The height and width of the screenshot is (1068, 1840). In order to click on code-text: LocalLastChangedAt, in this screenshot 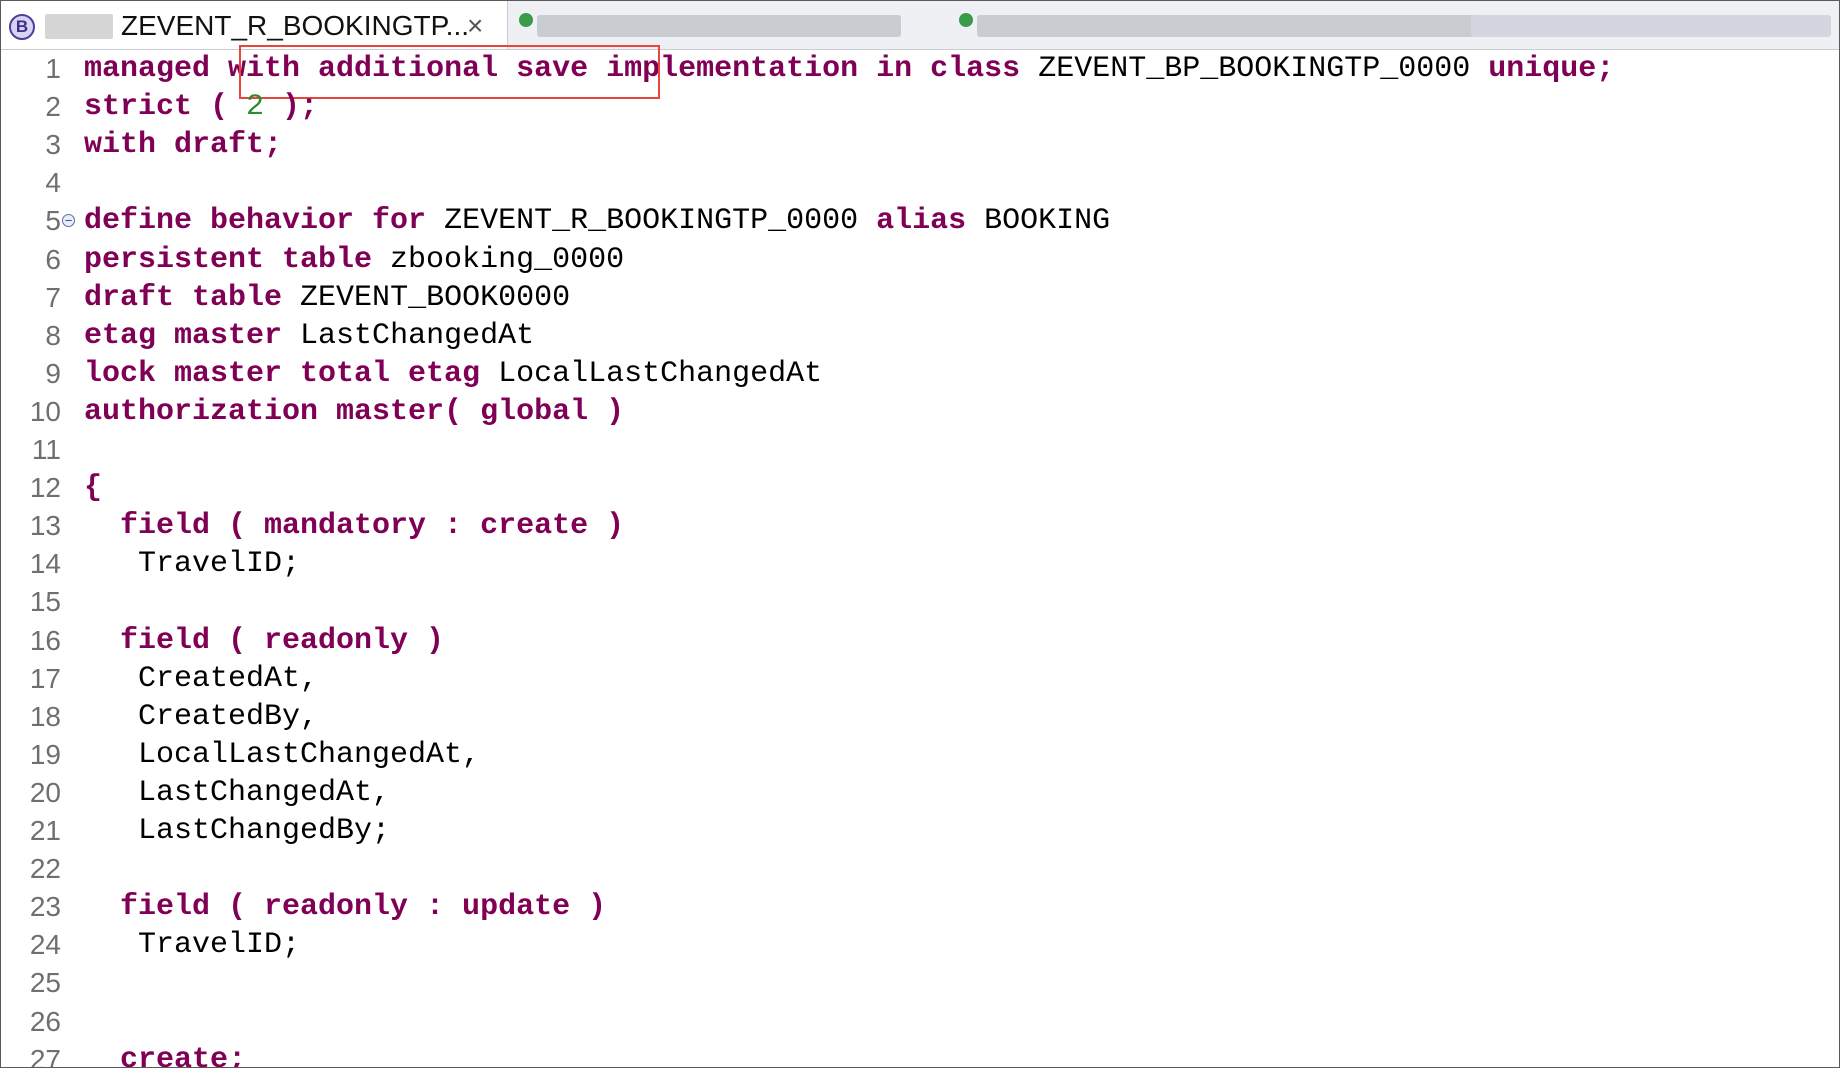, I will do `click(282, 755)`.